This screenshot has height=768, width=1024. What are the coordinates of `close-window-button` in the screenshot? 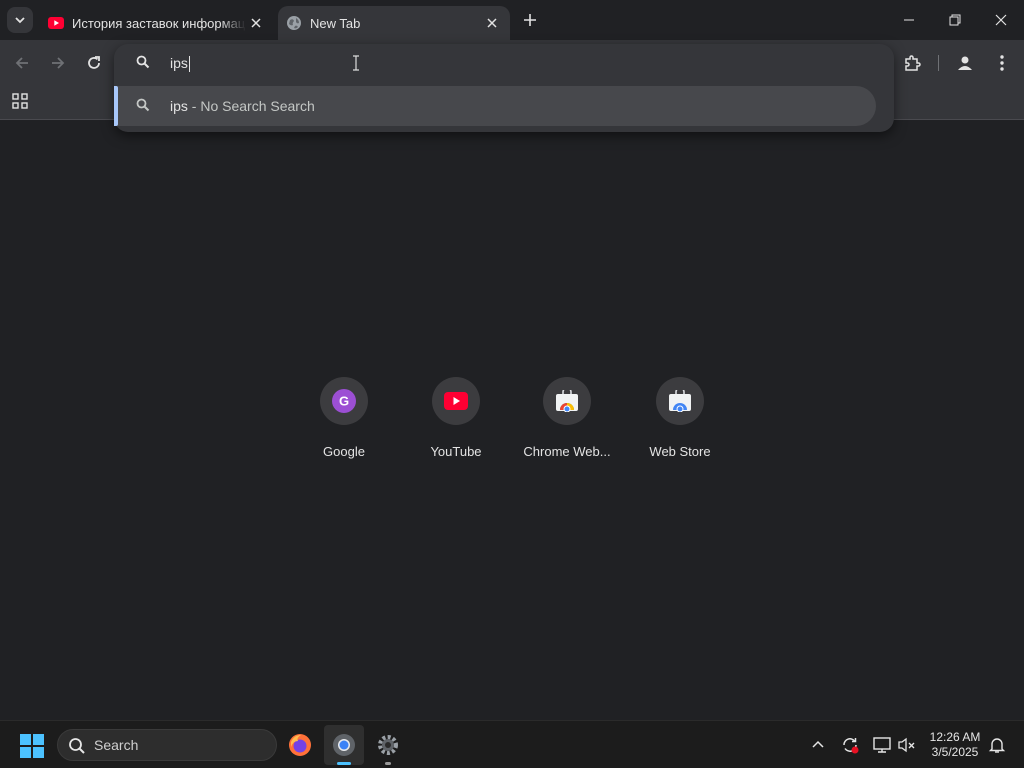 It's located at (1001, 20).